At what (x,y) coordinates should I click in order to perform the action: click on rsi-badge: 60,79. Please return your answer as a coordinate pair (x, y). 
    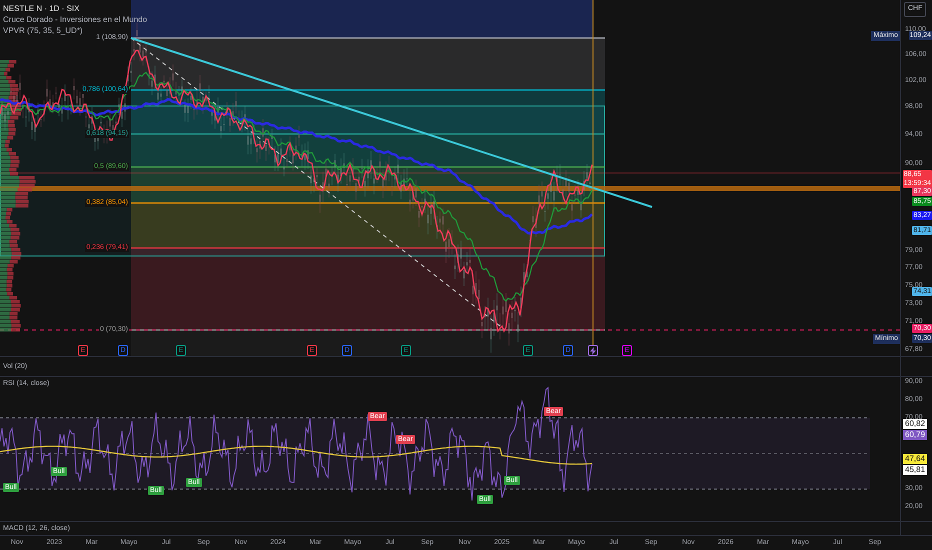
    Looking at the image, I should click on (915, 435).